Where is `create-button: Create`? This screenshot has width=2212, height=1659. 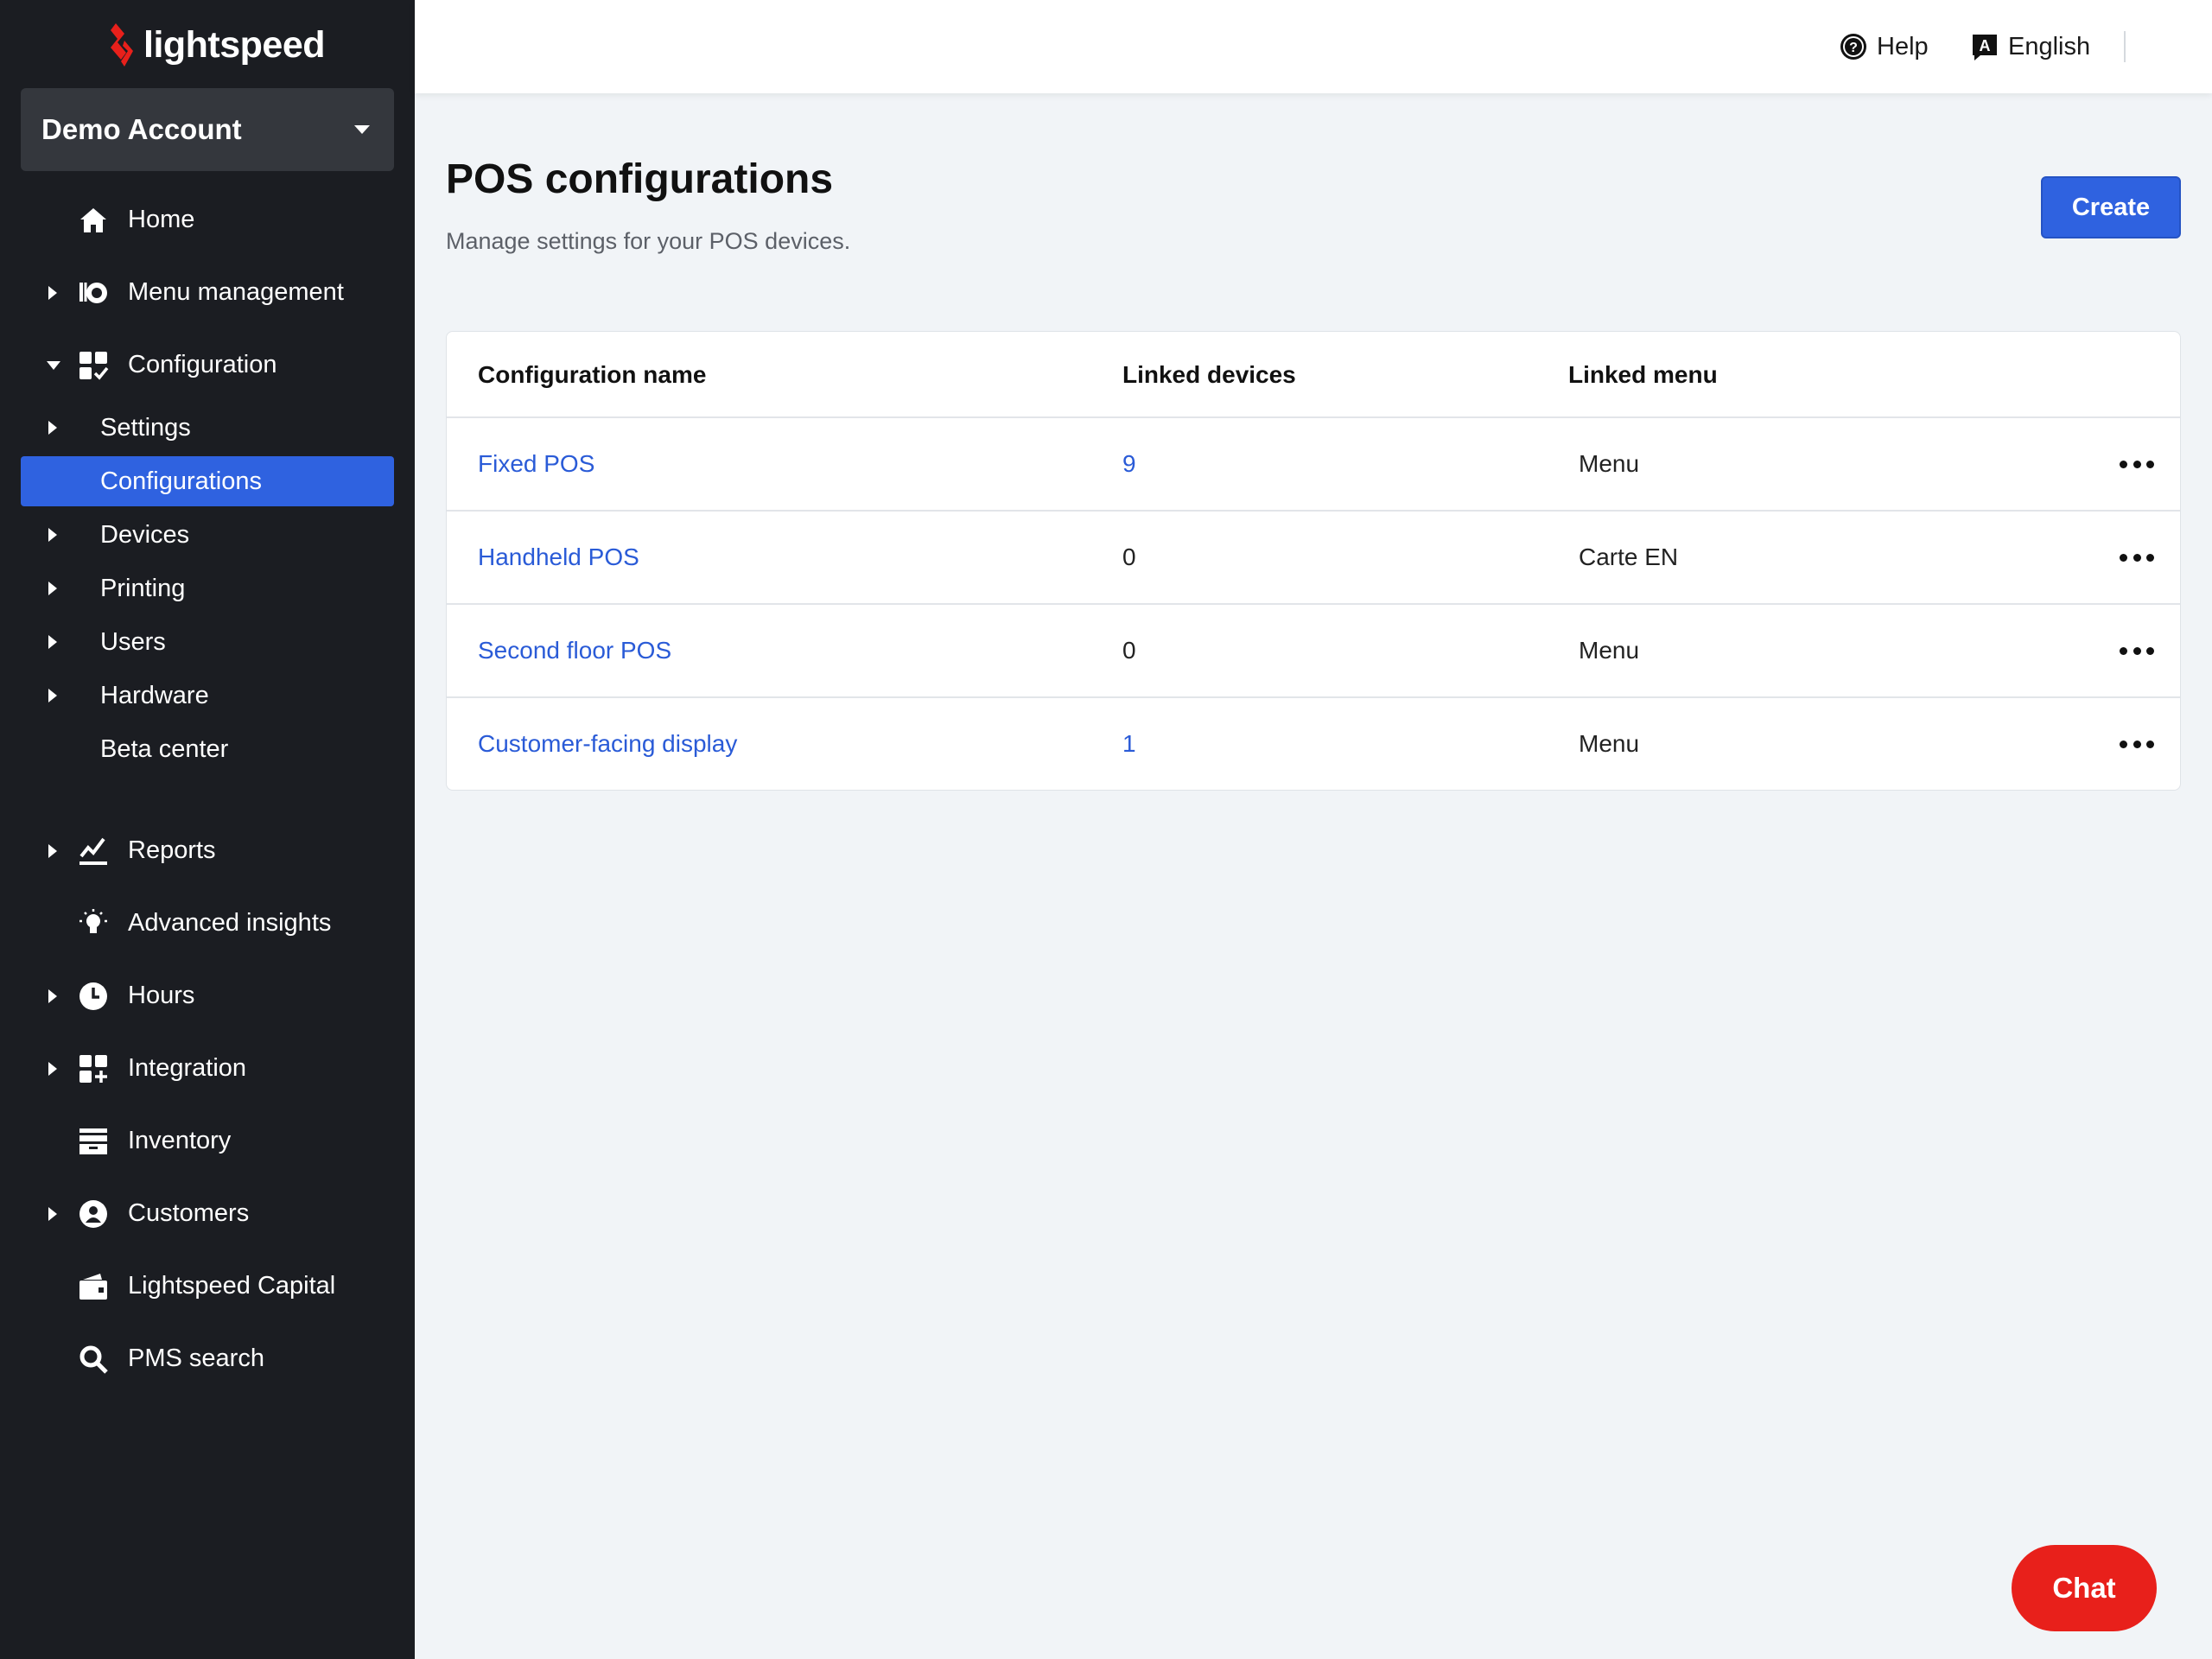 create-button: Create is located at coordinates (2111, 207).